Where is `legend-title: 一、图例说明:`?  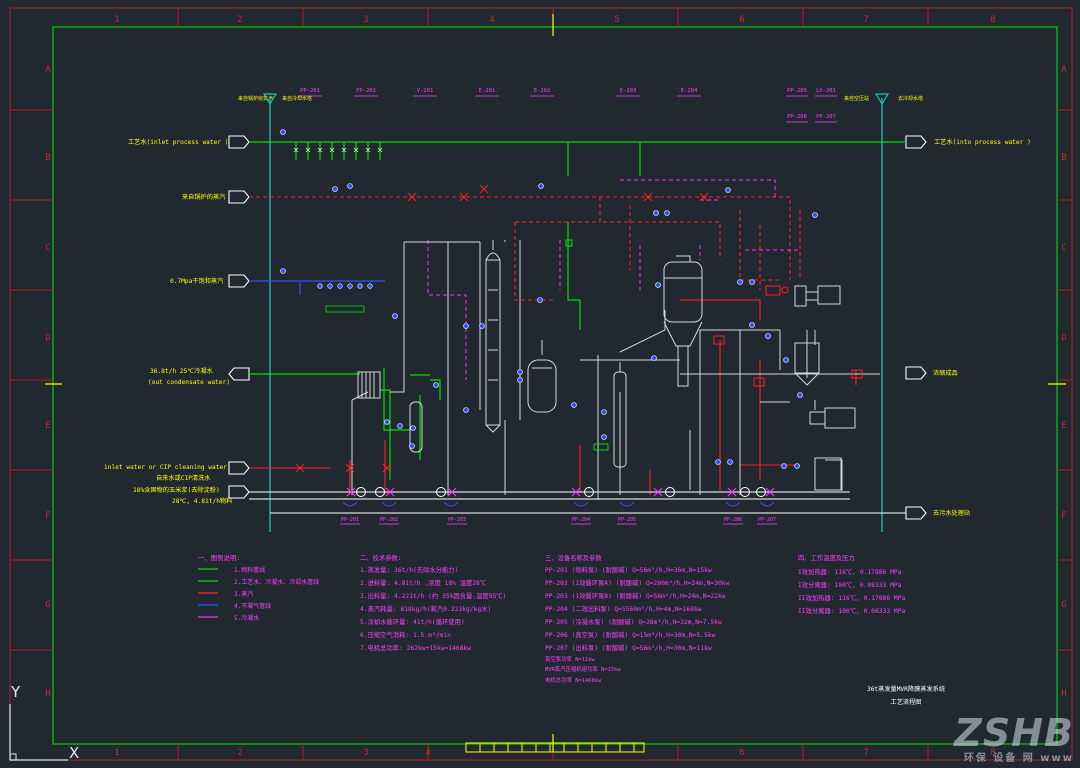 legend-title: 一、图例说明: is located at coordinates (219, 557).